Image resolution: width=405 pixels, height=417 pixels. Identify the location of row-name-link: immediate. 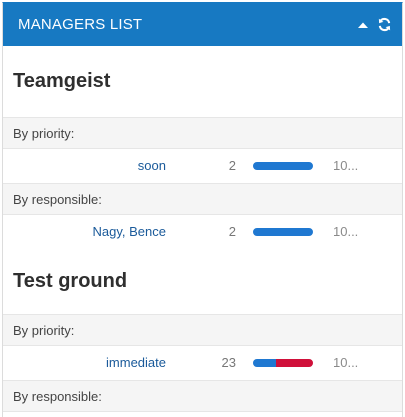
(136, 363).